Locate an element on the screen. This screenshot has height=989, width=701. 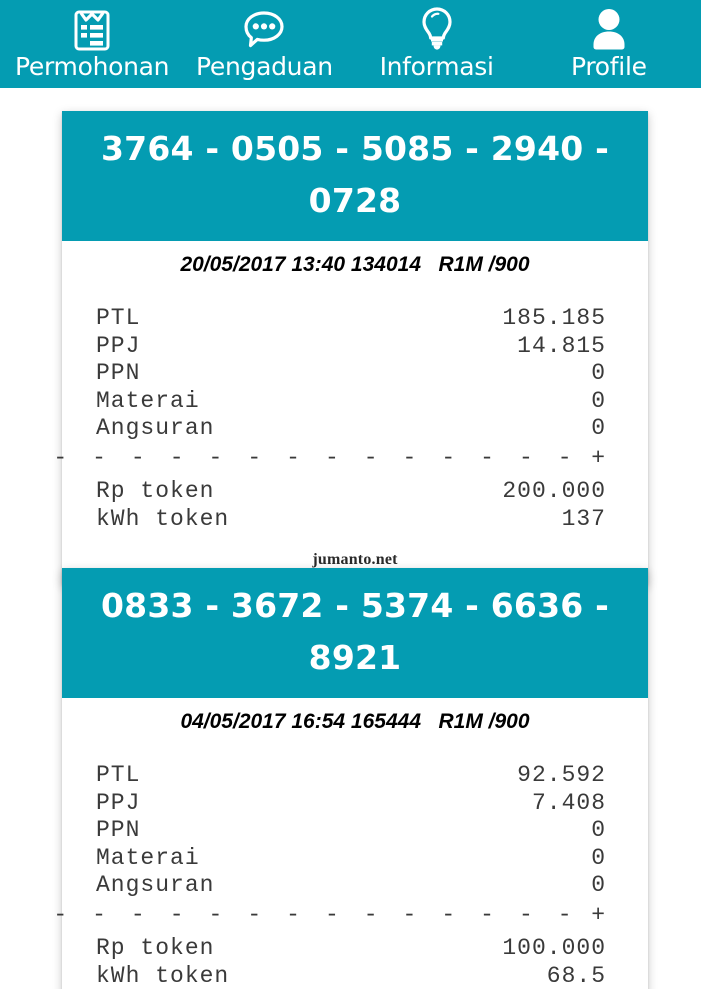
nav-item-pengaduan: Pengaduan is located at coordinates (264, 44).